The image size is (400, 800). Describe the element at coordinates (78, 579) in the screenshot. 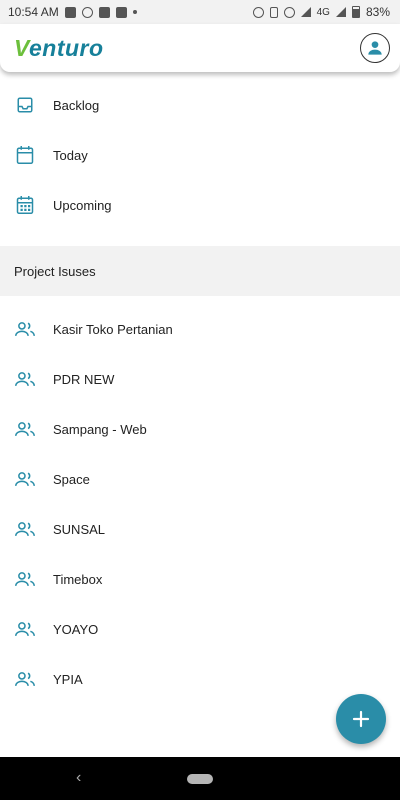

I see `project-label: Timebox` at that location.